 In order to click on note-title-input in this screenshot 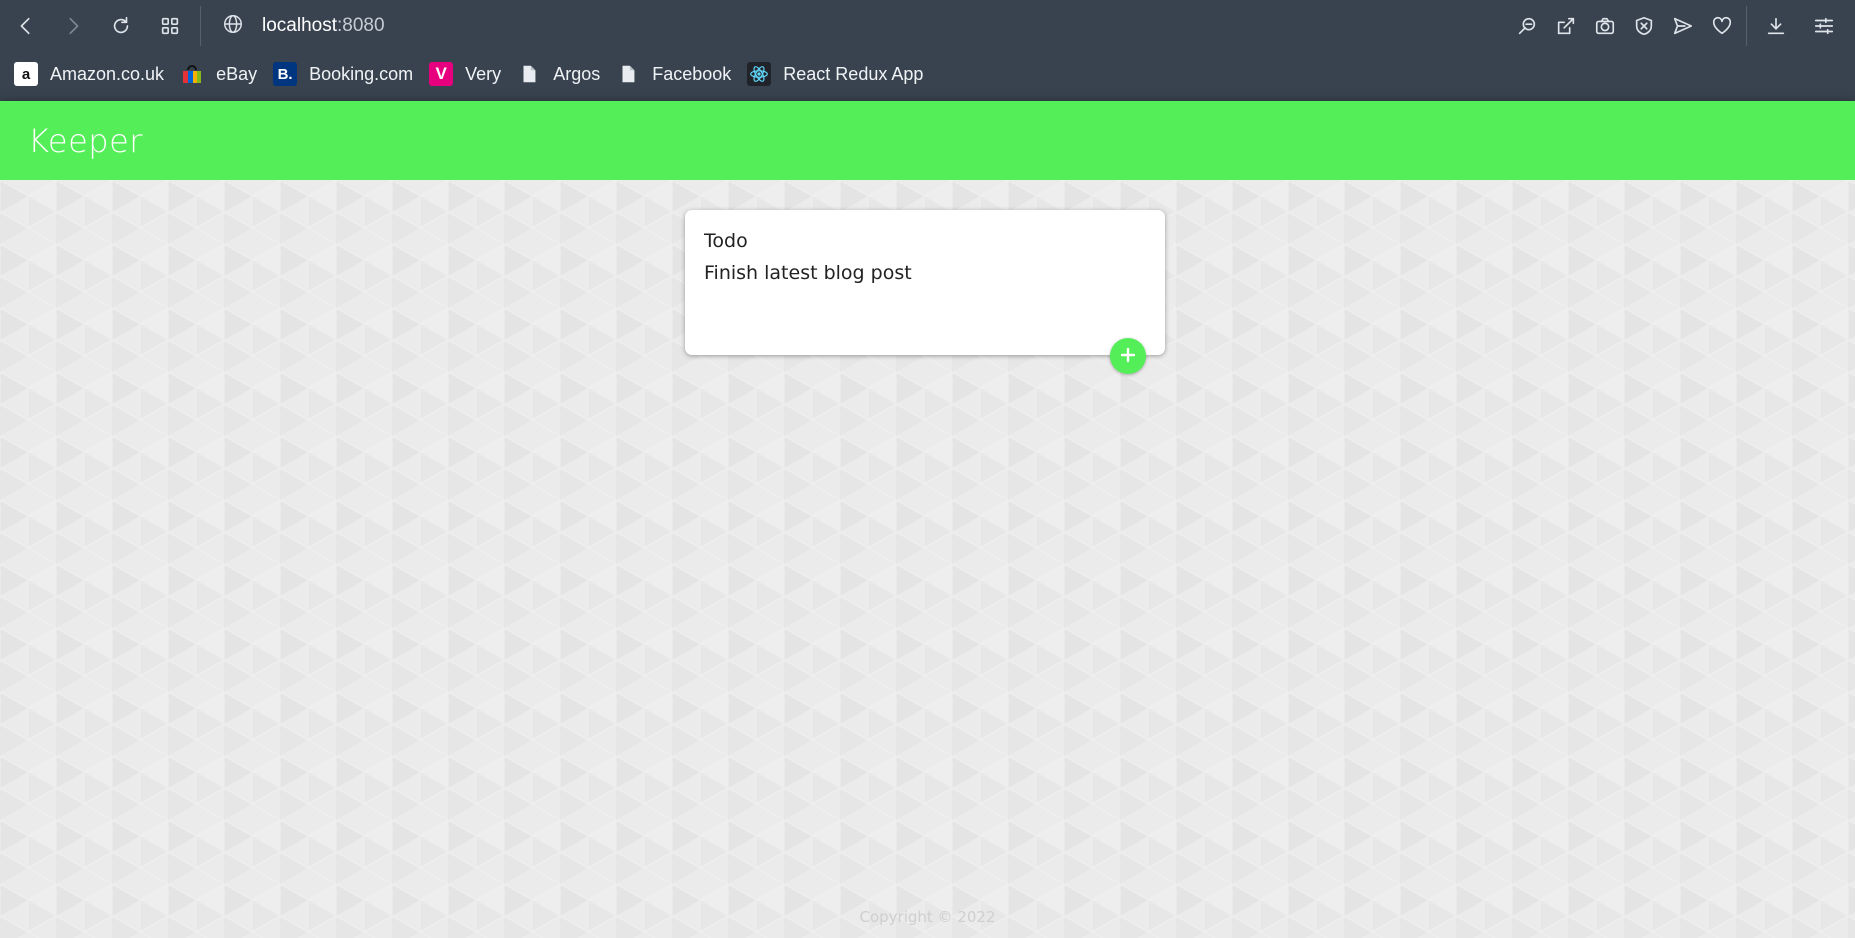, I will do `click(925, 241)`.